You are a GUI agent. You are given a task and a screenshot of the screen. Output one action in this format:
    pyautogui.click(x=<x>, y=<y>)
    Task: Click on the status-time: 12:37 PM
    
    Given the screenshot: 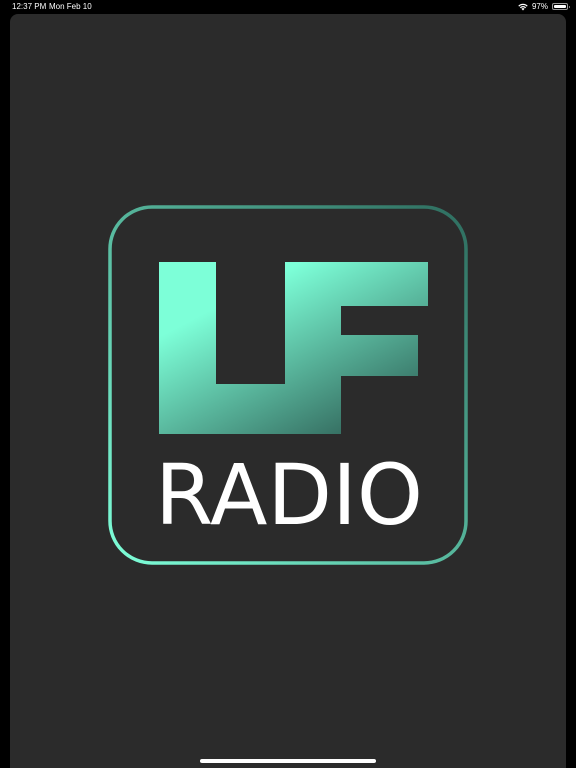 What is the action you would take?
    pyautogui.click(x=29, y=6)
    